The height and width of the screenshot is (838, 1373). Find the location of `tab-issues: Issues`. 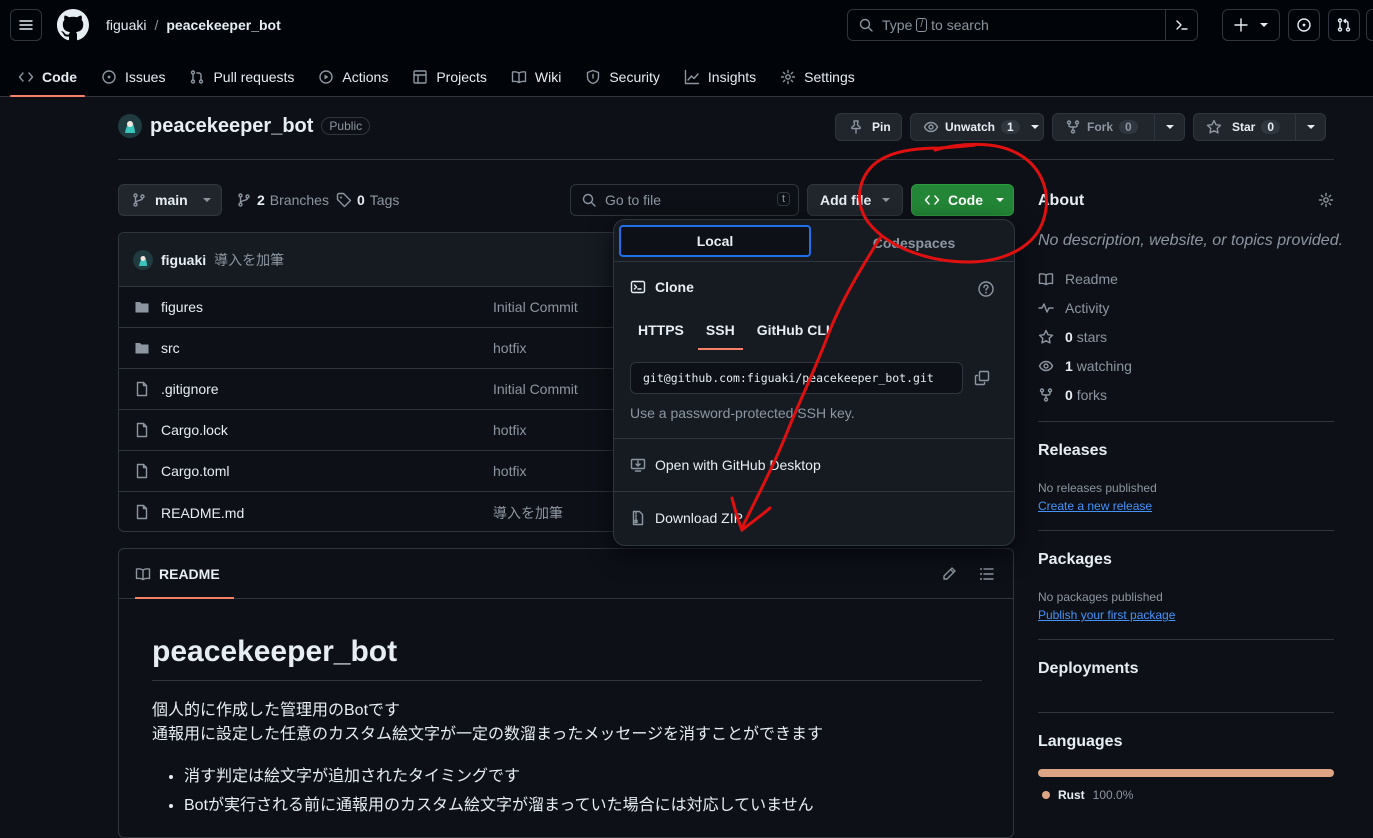

tab-issues: Issues is located at coordinates (133, 76).